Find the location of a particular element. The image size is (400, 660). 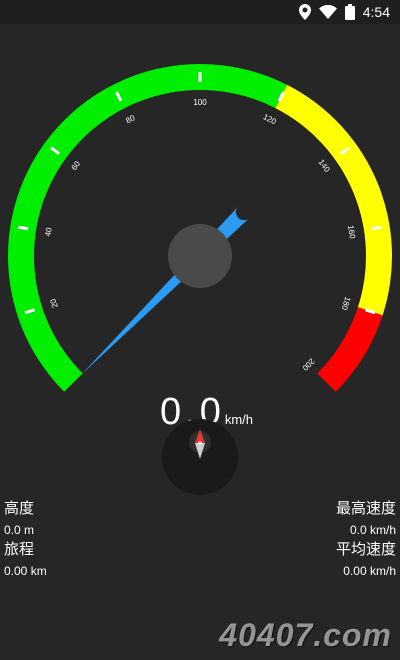

gauge-tick-label-60: 60 is located at coordinates (76, 165).